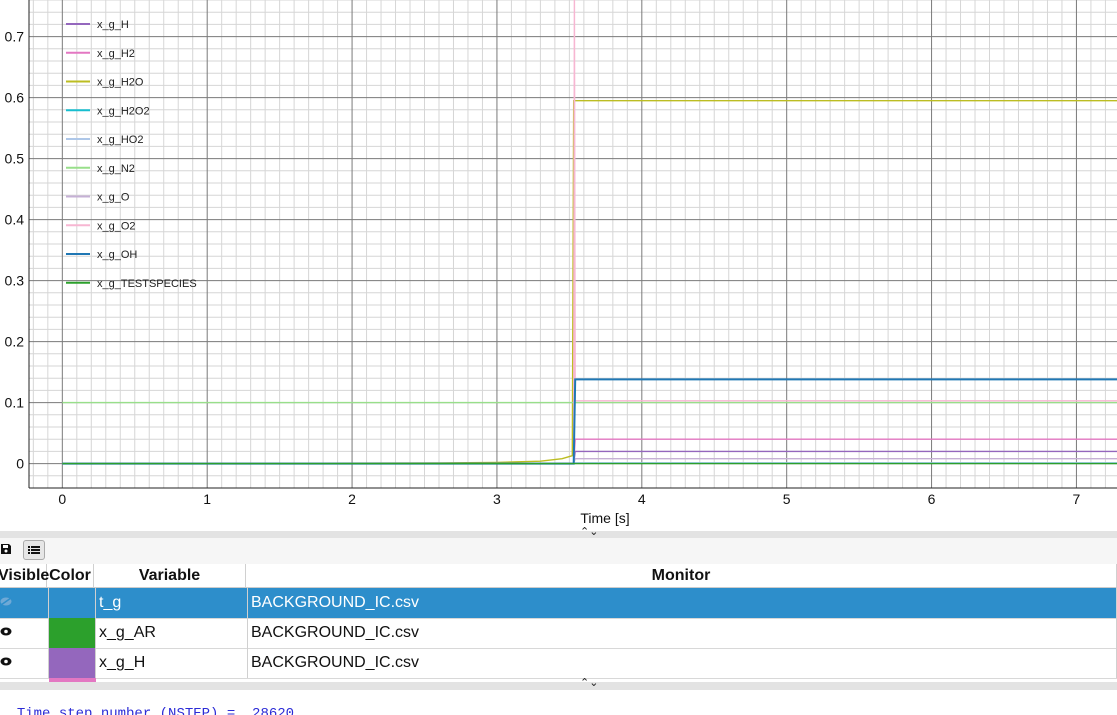  What do you see at coordinates (113, 25) in the screenshot?
I see `legend-label: x_g_H` at bounding box center [113, 25].